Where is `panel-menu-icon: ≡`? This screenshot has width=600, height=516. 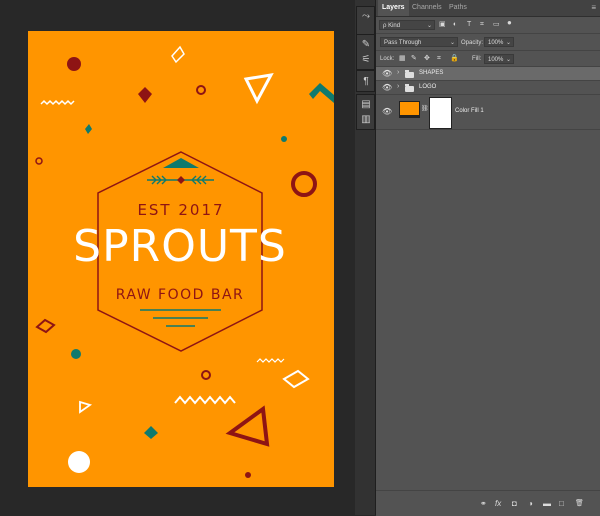
panel-menu-icon: ≡ is located at coordinates (593, 7).